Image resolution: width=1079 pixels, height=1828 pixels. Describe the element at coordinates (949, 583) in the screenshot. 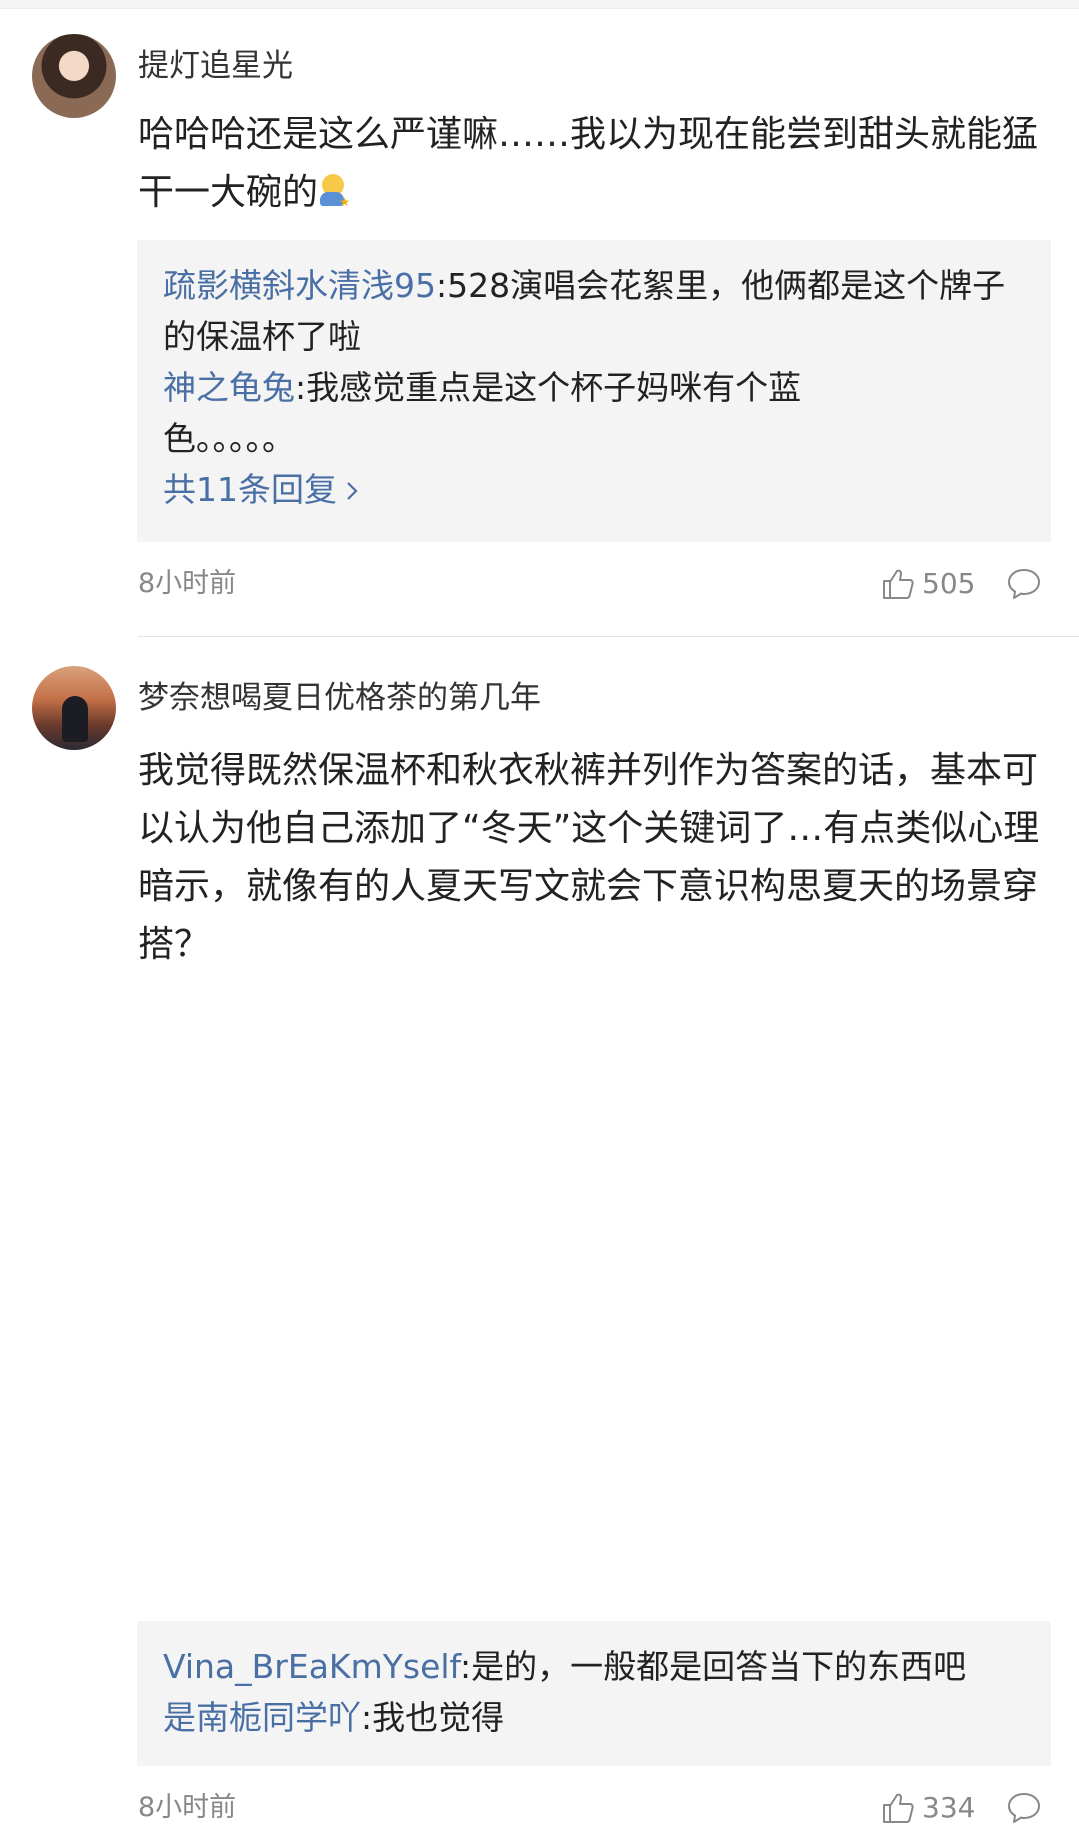

I see `like-count: 505` at that location.